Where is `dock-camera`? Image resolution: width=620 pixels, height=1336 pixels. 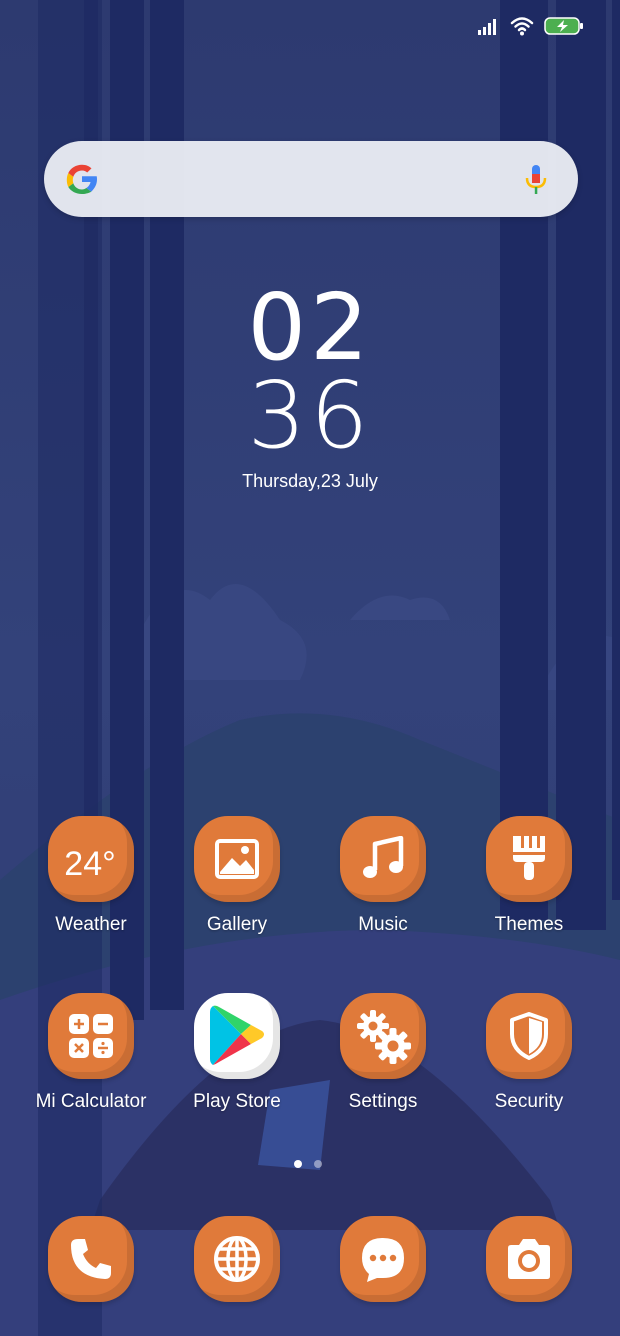
dock-camera is located at coordinates (529, 1259).